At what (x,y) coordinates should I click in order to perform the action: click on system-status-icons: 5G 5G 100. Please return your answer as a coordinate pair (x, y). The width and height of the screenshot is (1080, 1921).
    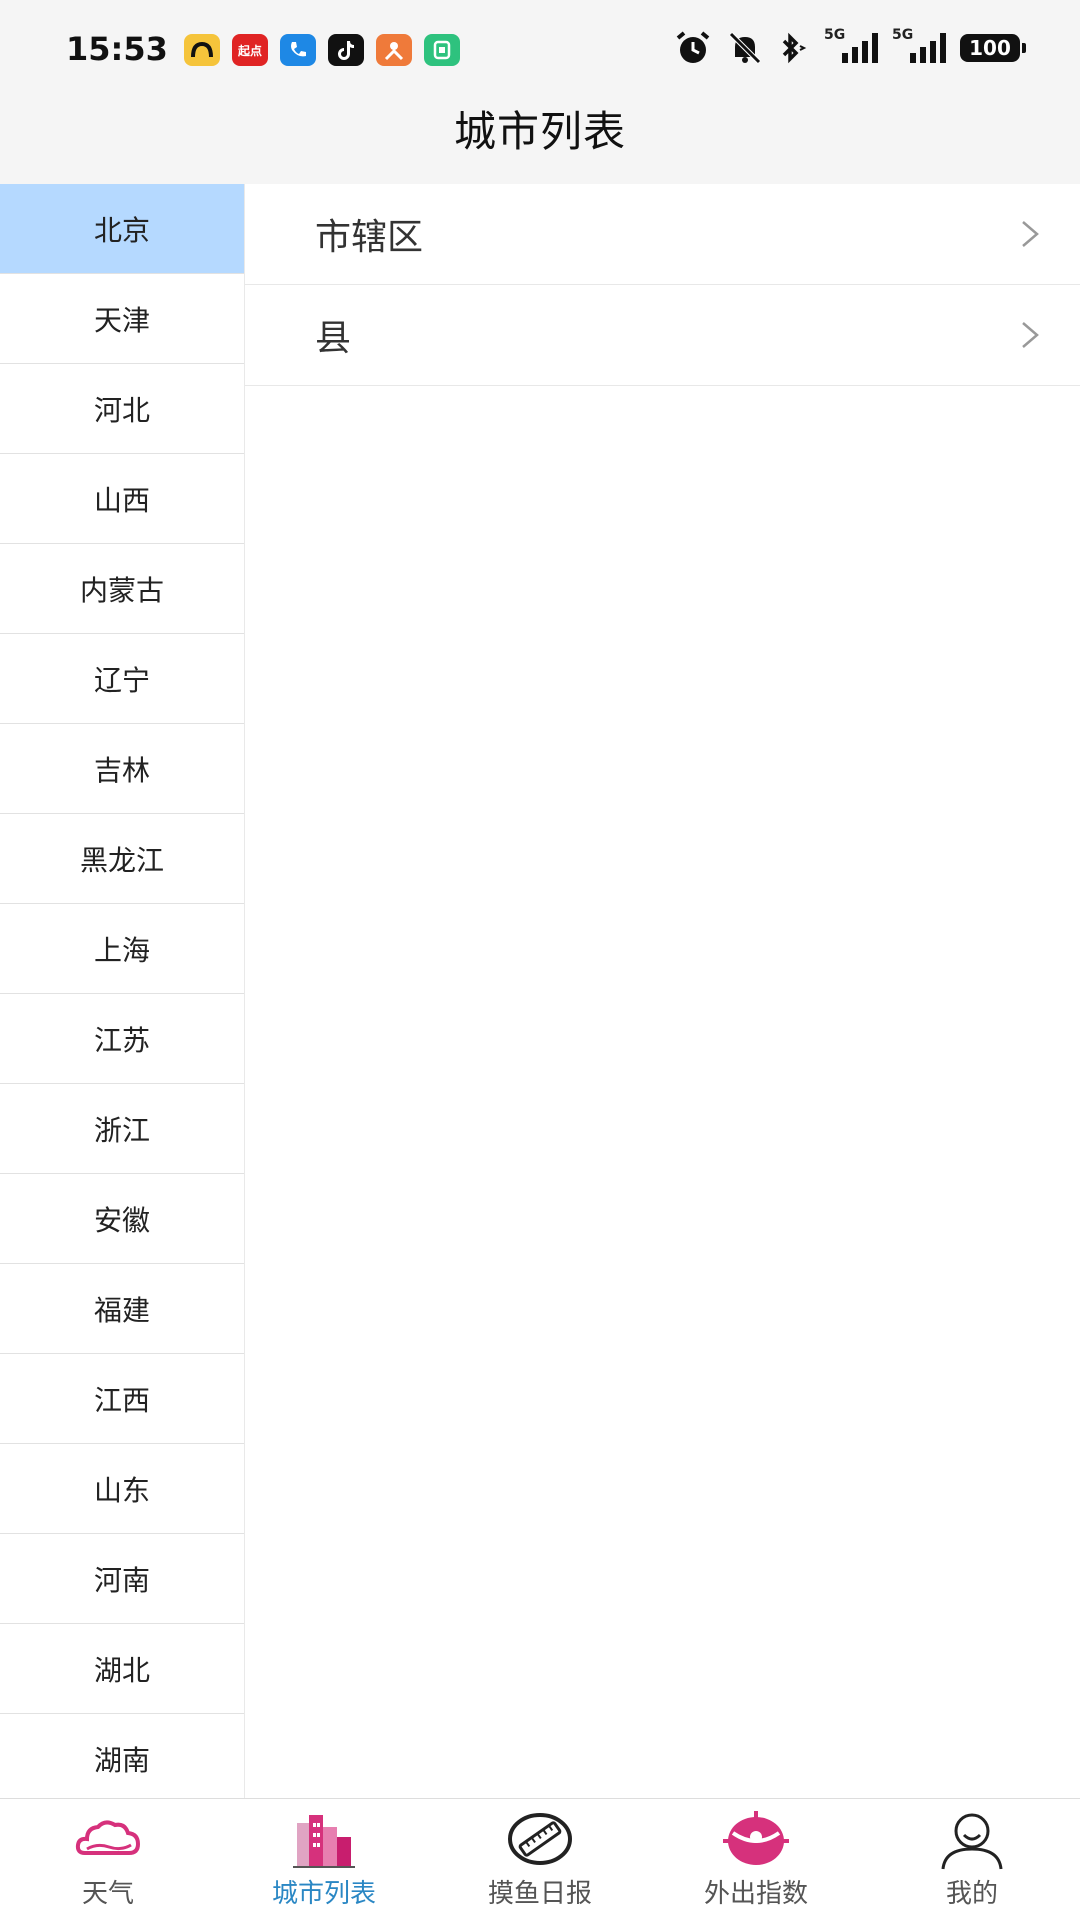
    Looking at the image, I should click on (850, 45).